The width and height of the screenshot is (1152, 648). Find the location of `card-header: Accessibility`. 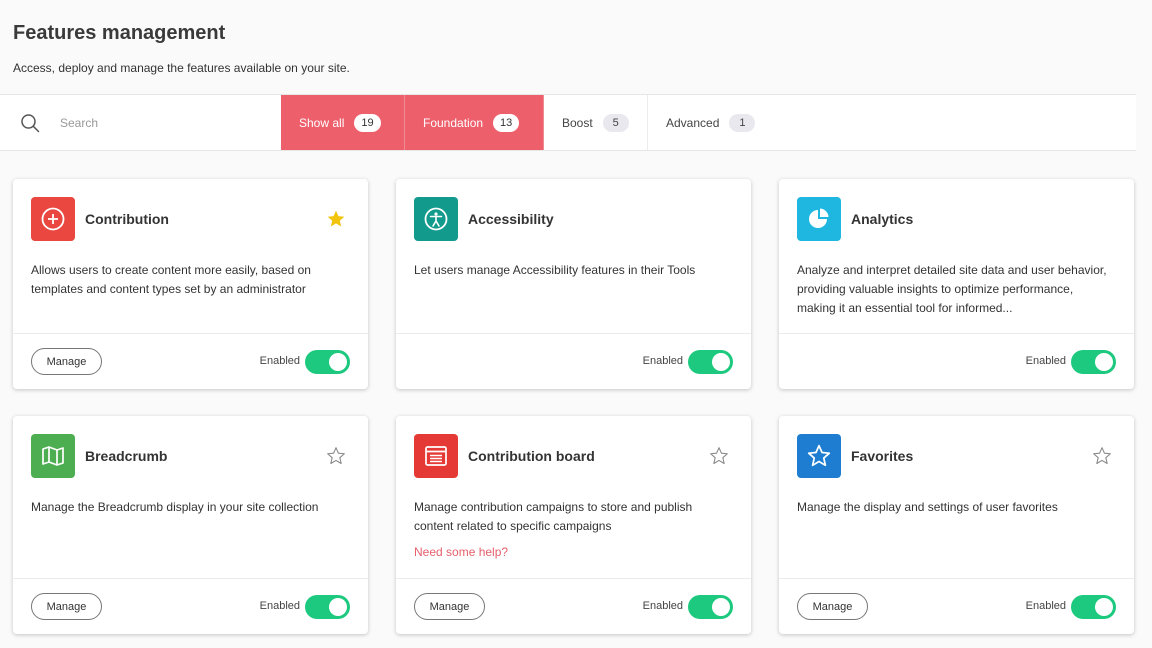

card-header: Accessibility is located at coordinates (484, 219).